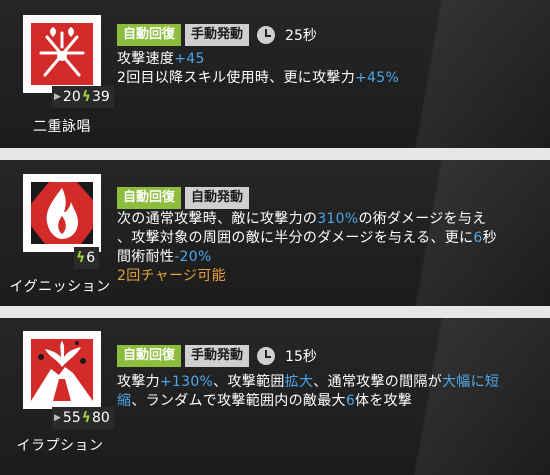 The height and width of the screenshot is (475, 550). Describe the element at coordinates (91, 258) in the screenshot. I see `sp-cost-value: 6` at that location.